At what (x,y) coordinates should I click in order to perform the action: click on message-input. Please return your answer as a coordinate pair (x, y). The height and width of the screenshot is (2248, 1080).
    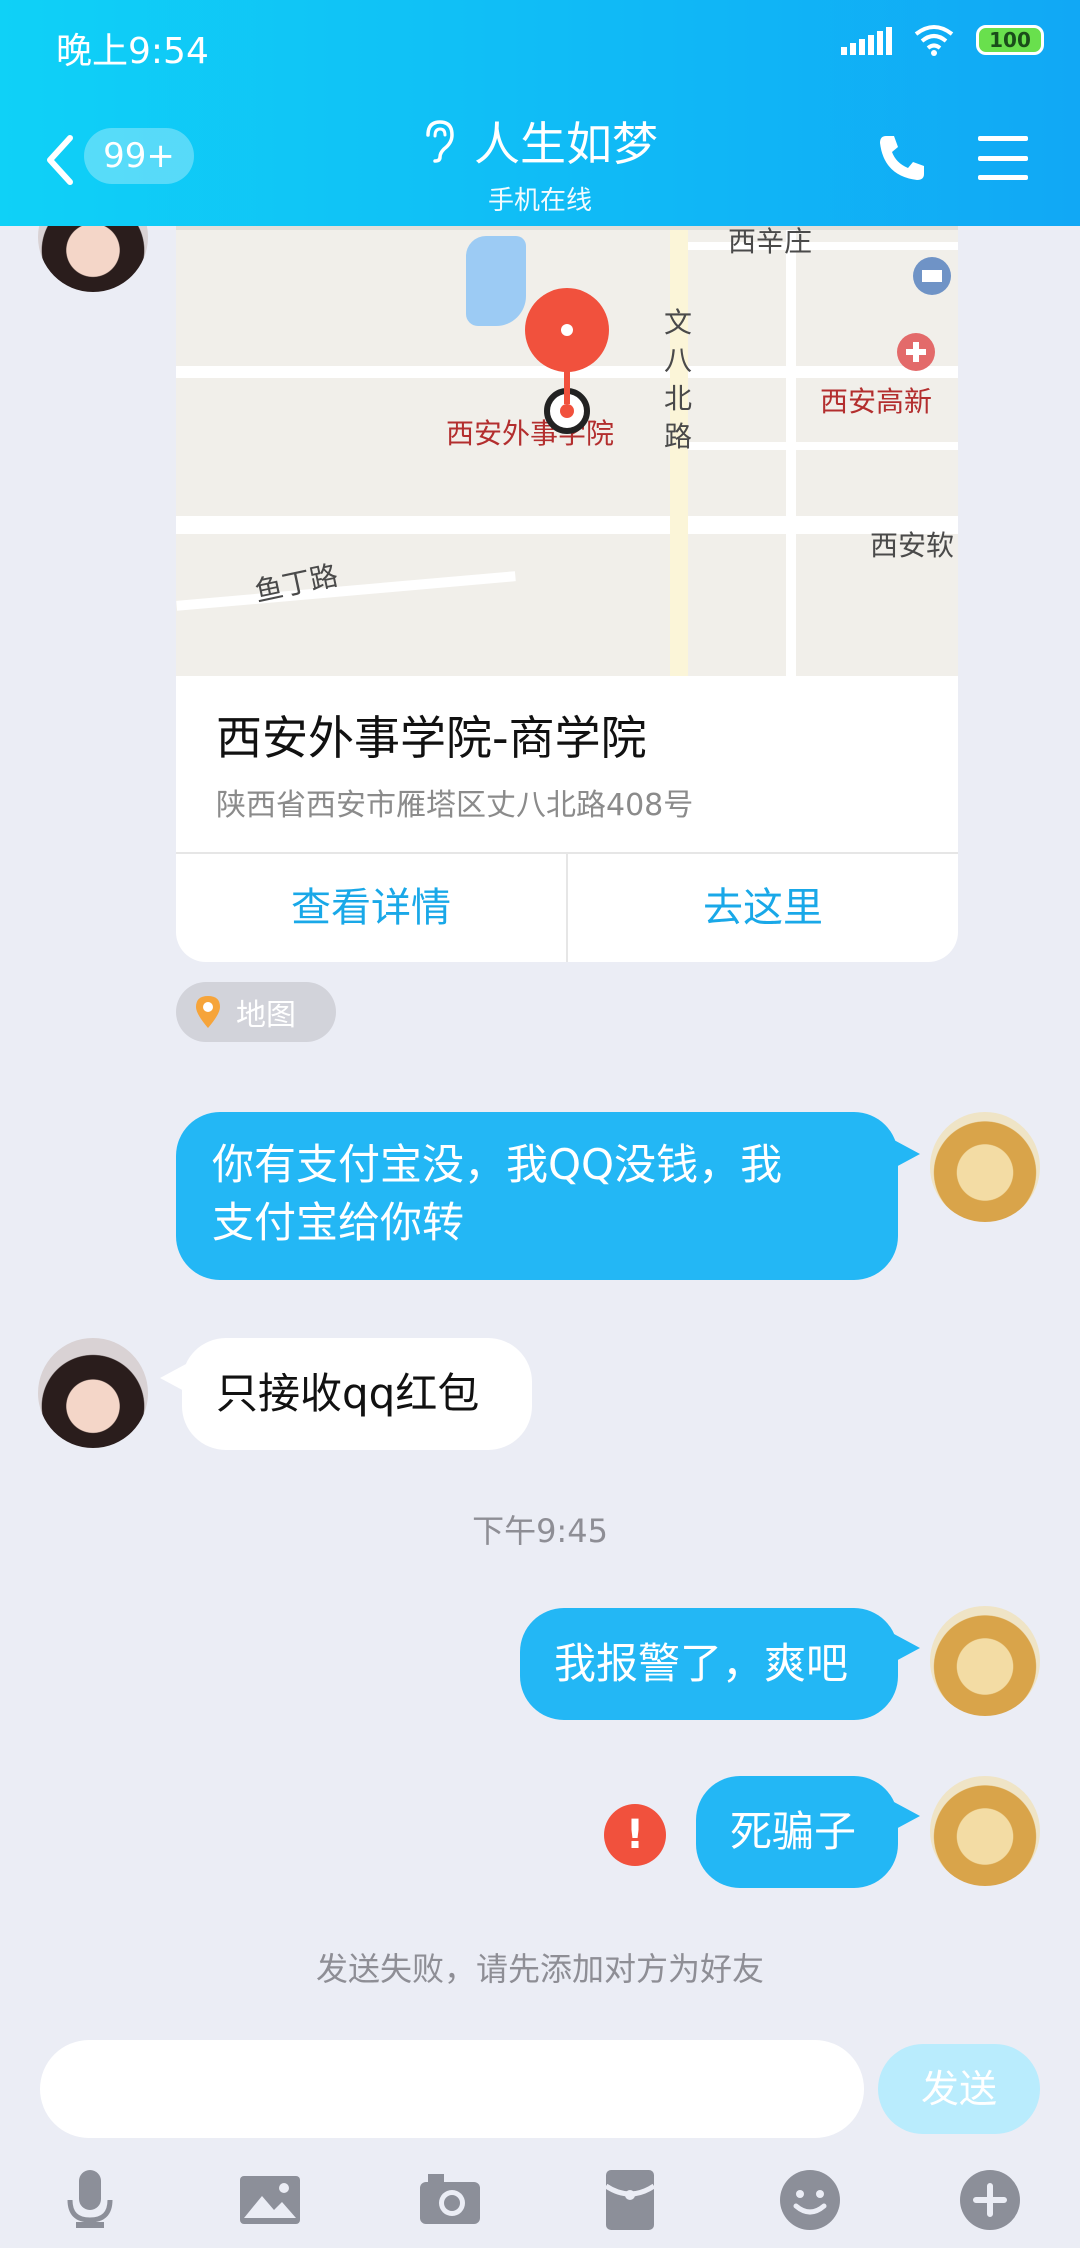
    Looking at the image, I should click on (452, 2089).